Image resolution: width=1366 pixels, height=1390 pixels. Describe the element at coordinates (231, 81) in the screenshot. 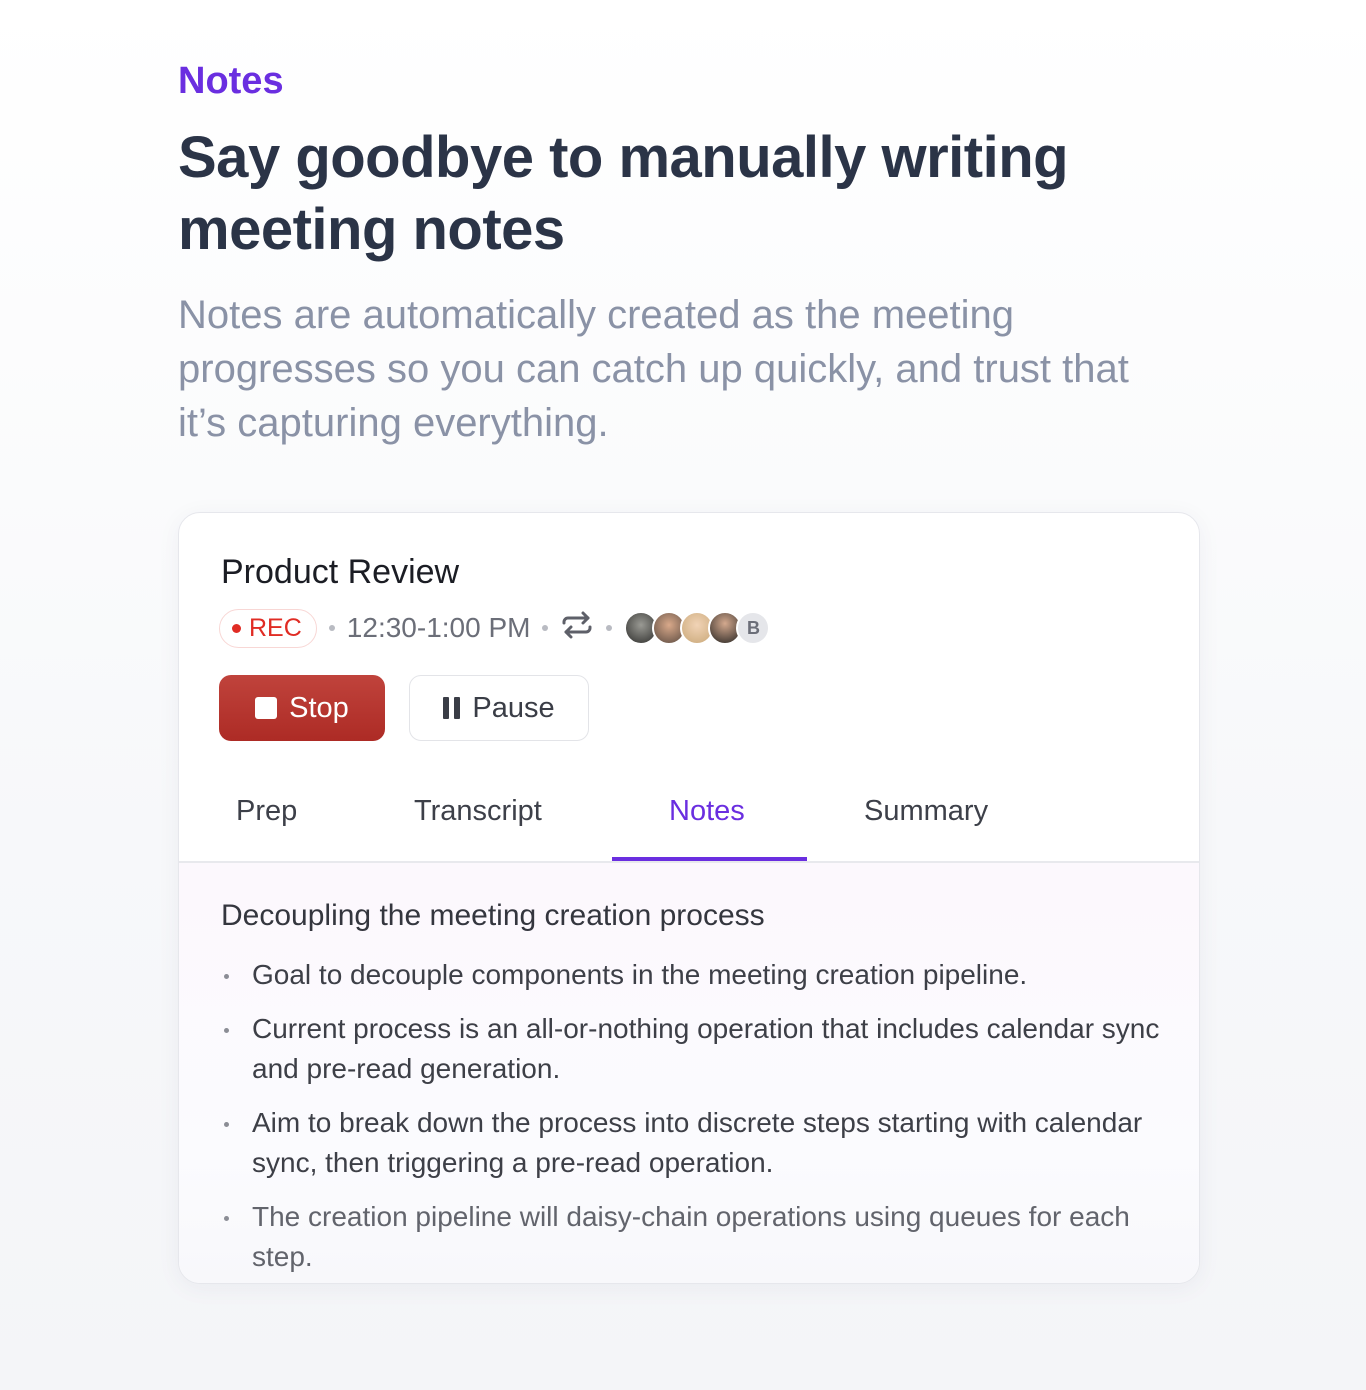

I see `section-eyebrow: Notes` at that location.